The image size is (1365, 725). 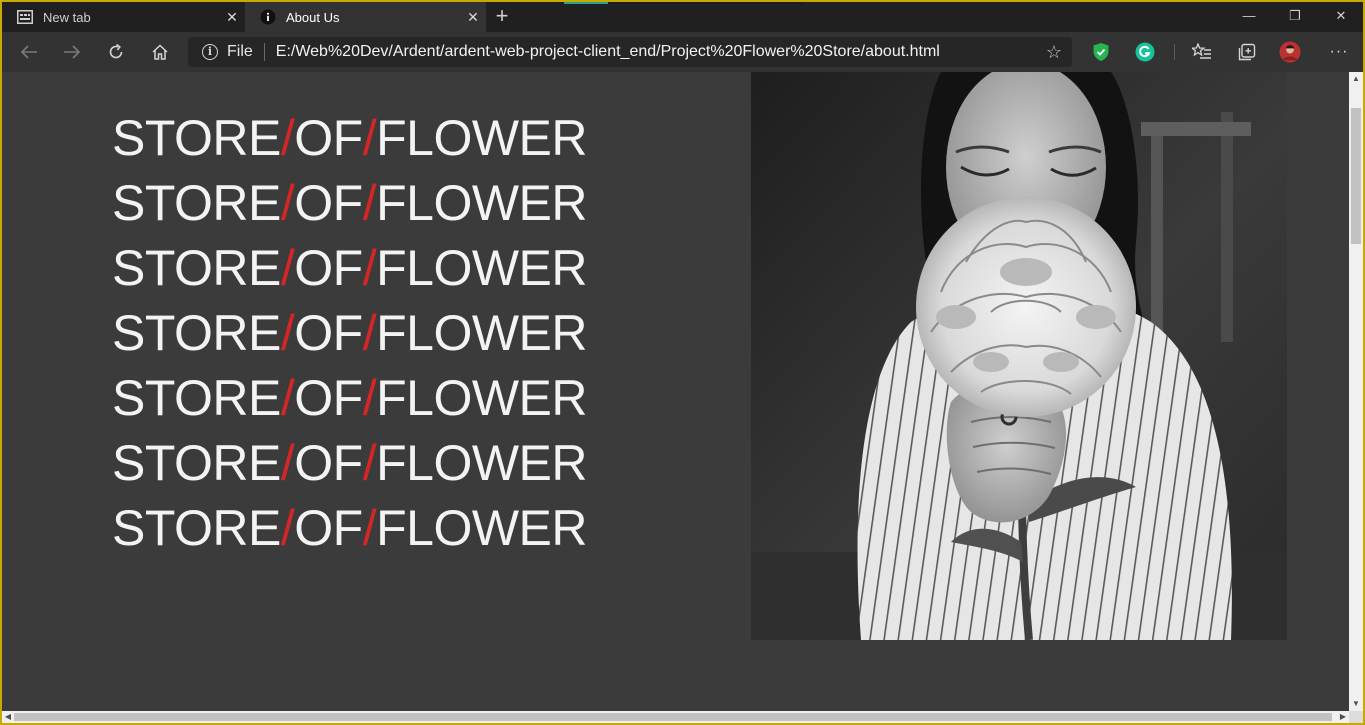 I want to click on settings-menu-button: ···, so click(x=1339, y=52).